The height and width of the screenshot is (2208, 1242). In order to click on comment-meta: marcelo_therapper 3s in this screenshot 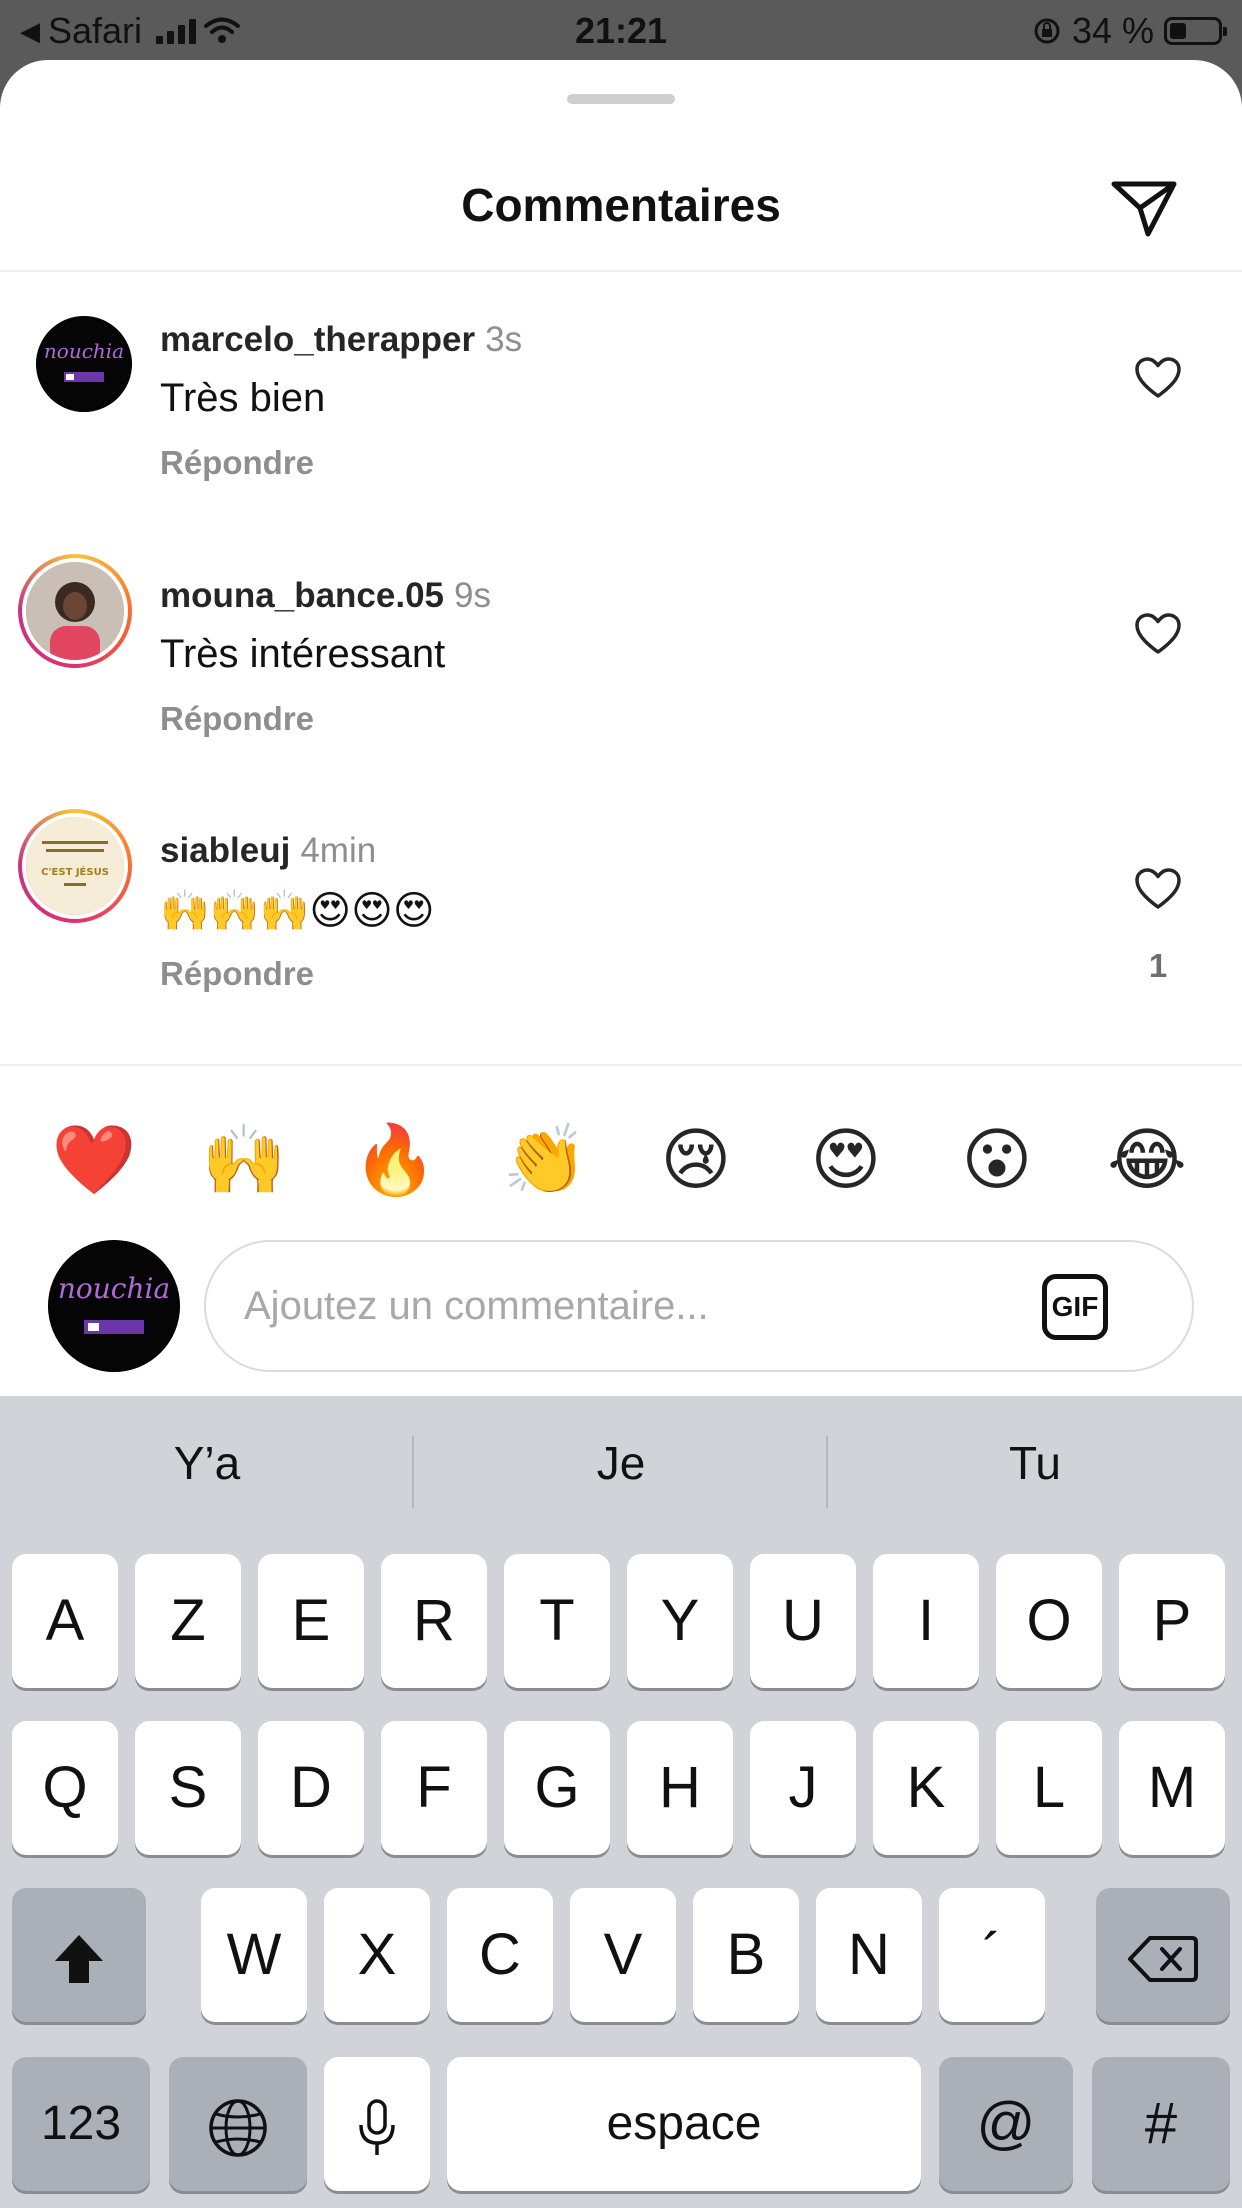, I will do `click(341, 340)`.